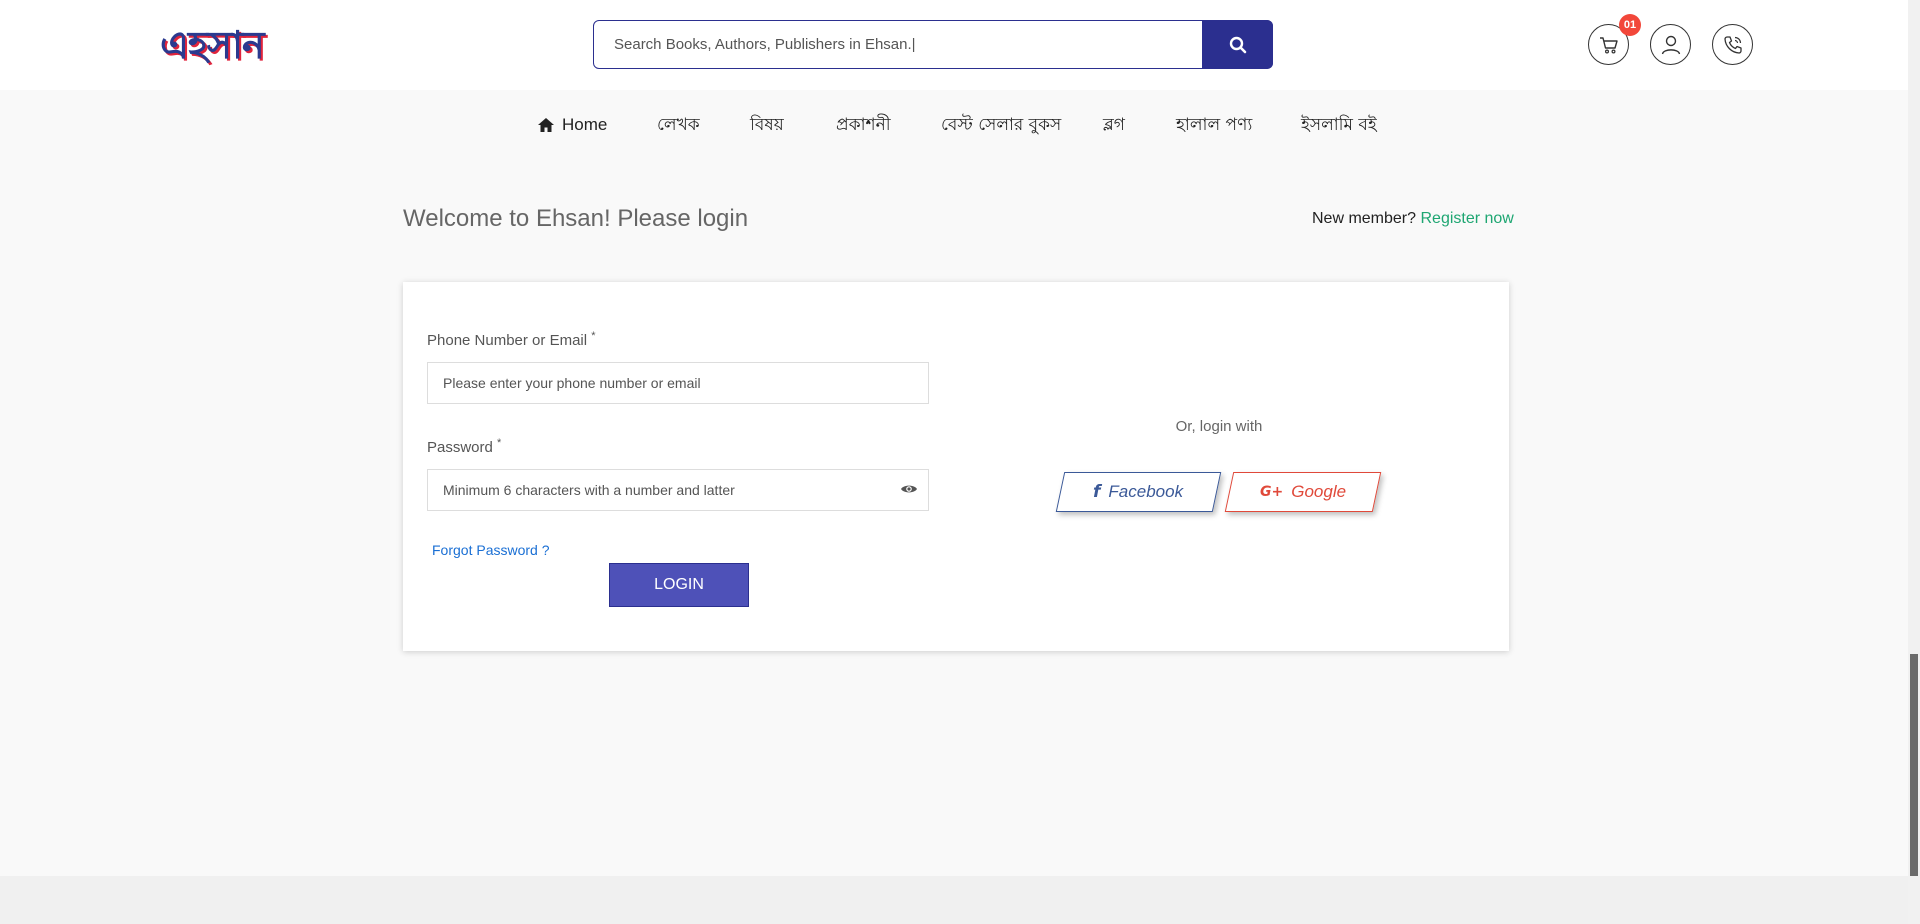 This screenshot has width=1920, height=924. I want to click on footer-band, so click(954, 900).